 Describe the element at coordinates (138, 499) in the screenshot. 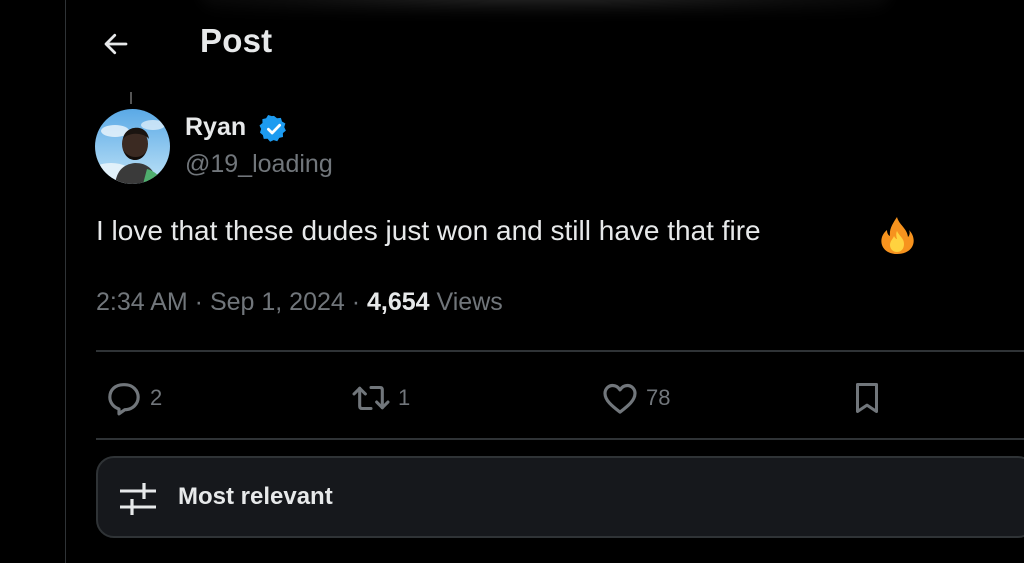

I see `sliders-icon` at that location.